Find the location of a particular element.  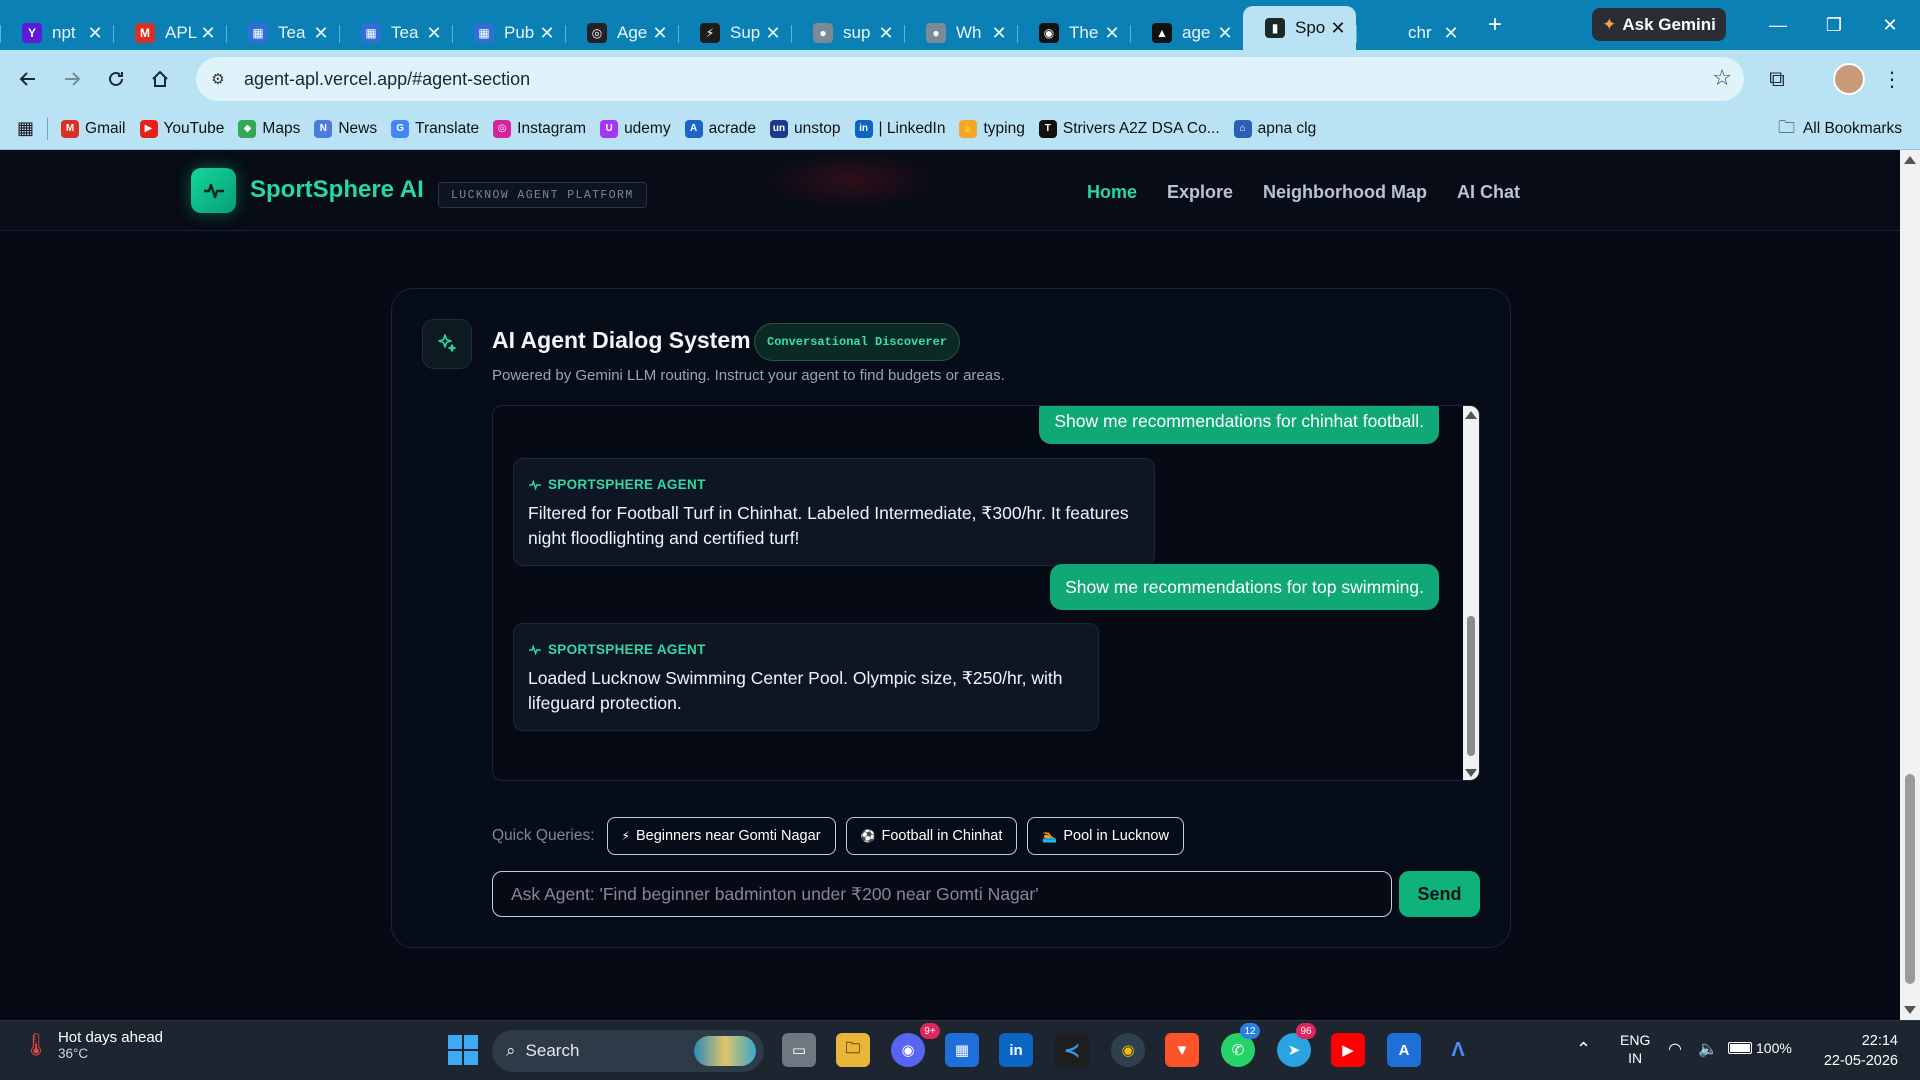

system-clock: 22:14 22-05-2026 is located at coordinates (1861, 1051).